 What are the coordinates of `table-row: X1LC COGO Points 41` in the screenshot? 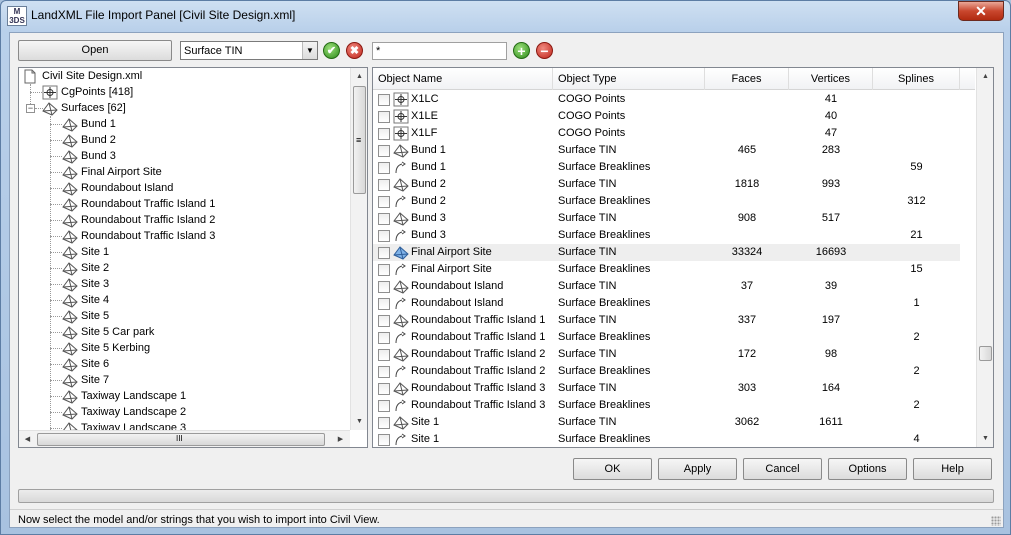 It's located at (666, 99).